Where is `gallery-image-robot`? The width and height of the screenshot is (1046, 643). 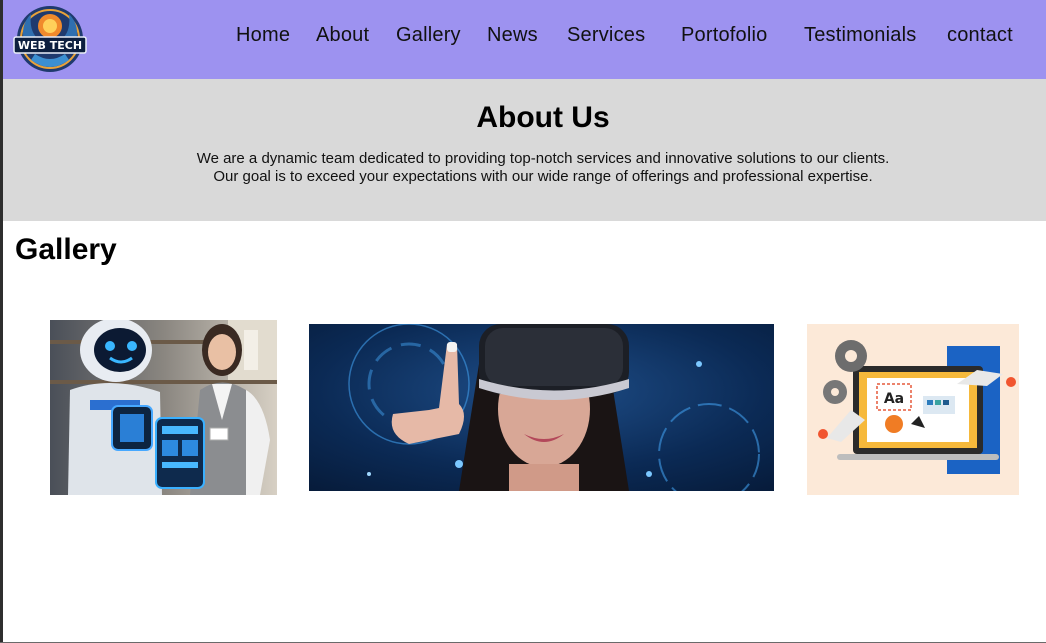 gallery-image-robot is located at coordinates (163, 407).